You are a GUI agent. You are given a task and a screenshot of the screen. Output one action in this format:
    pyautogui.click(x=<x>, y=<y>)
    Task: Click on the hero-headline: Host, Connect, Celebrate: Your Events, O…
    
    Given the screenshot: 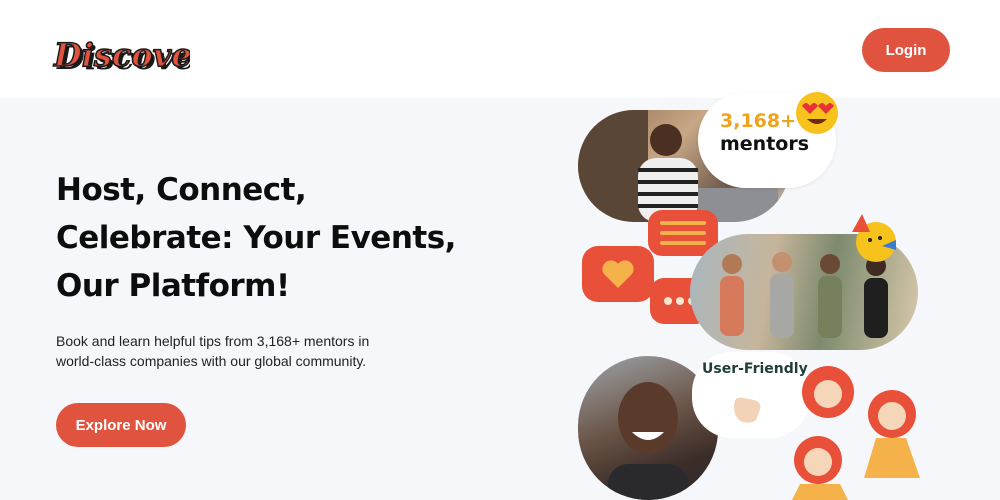 What is the action you would take?
    pyautogui.click(x=276, y=238)
    